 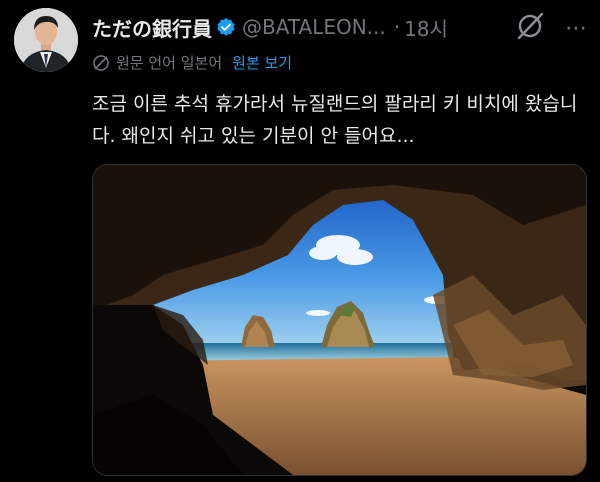 I want to click on translation-row: 원문 언어 일본어 원본 보기, so click(x=192, y=62).